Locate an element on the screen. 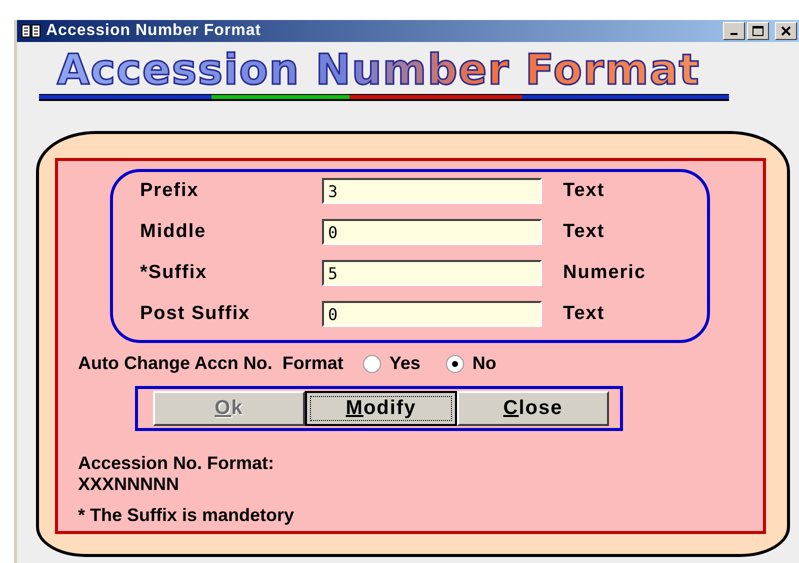 This screenshot has height=563, width=799. field-label: Prefix is located at coordinates (170, 191).